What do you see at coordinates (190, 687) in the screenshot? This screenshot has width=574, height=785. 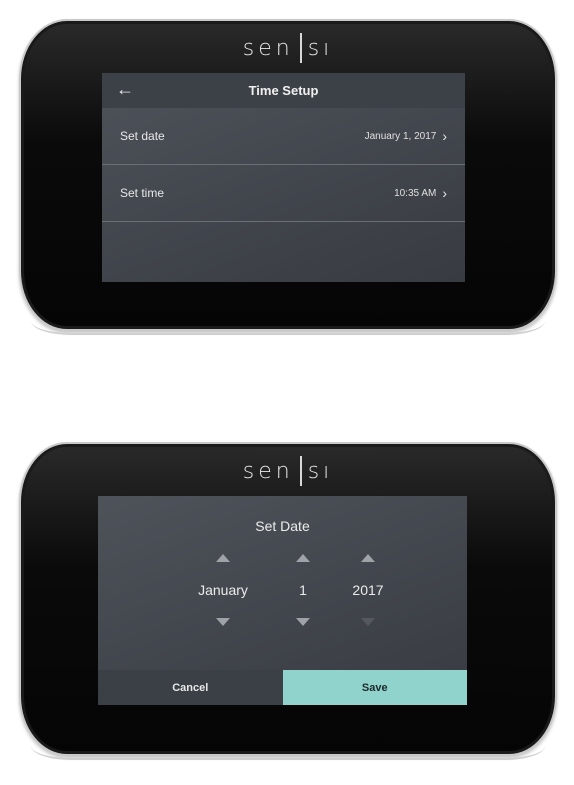 I see `cancel-button: Cancel` at bounding box center [190, 687].